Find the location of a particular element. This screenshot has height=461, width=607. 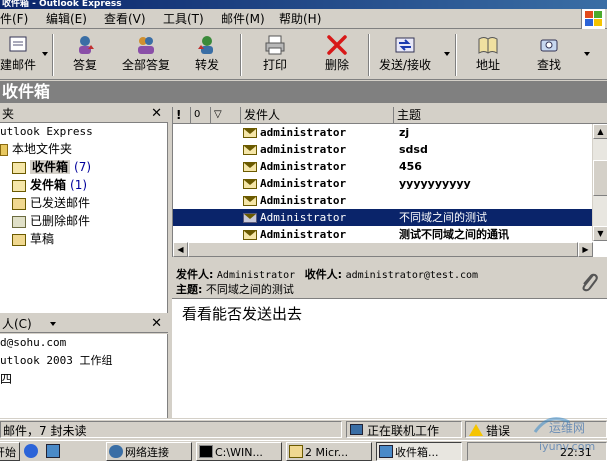

contacts-dropdown-icon is located at coordinates (53, 324).